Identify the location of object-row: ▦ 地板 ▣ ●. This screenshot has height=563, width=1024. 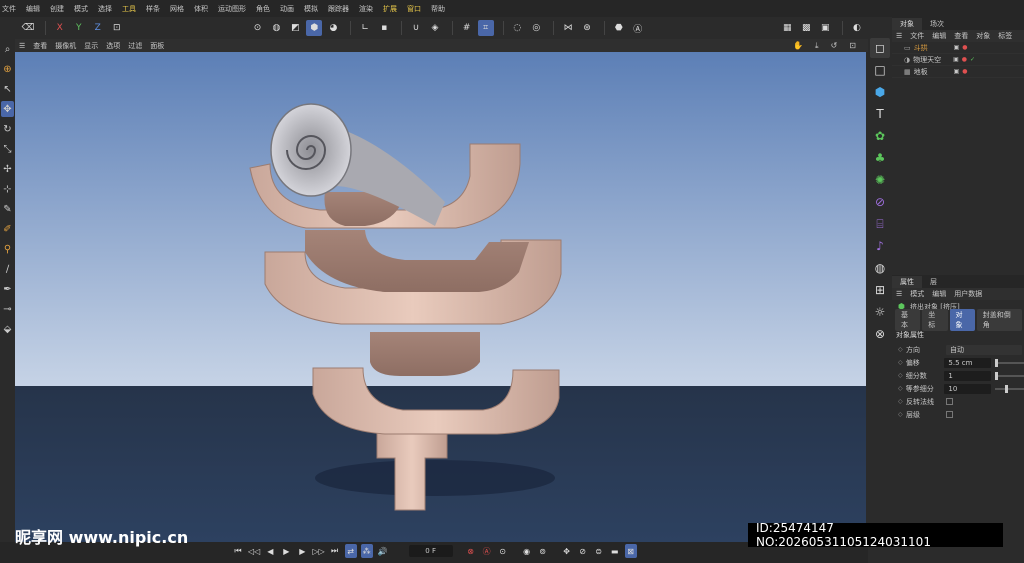
(958, 72).